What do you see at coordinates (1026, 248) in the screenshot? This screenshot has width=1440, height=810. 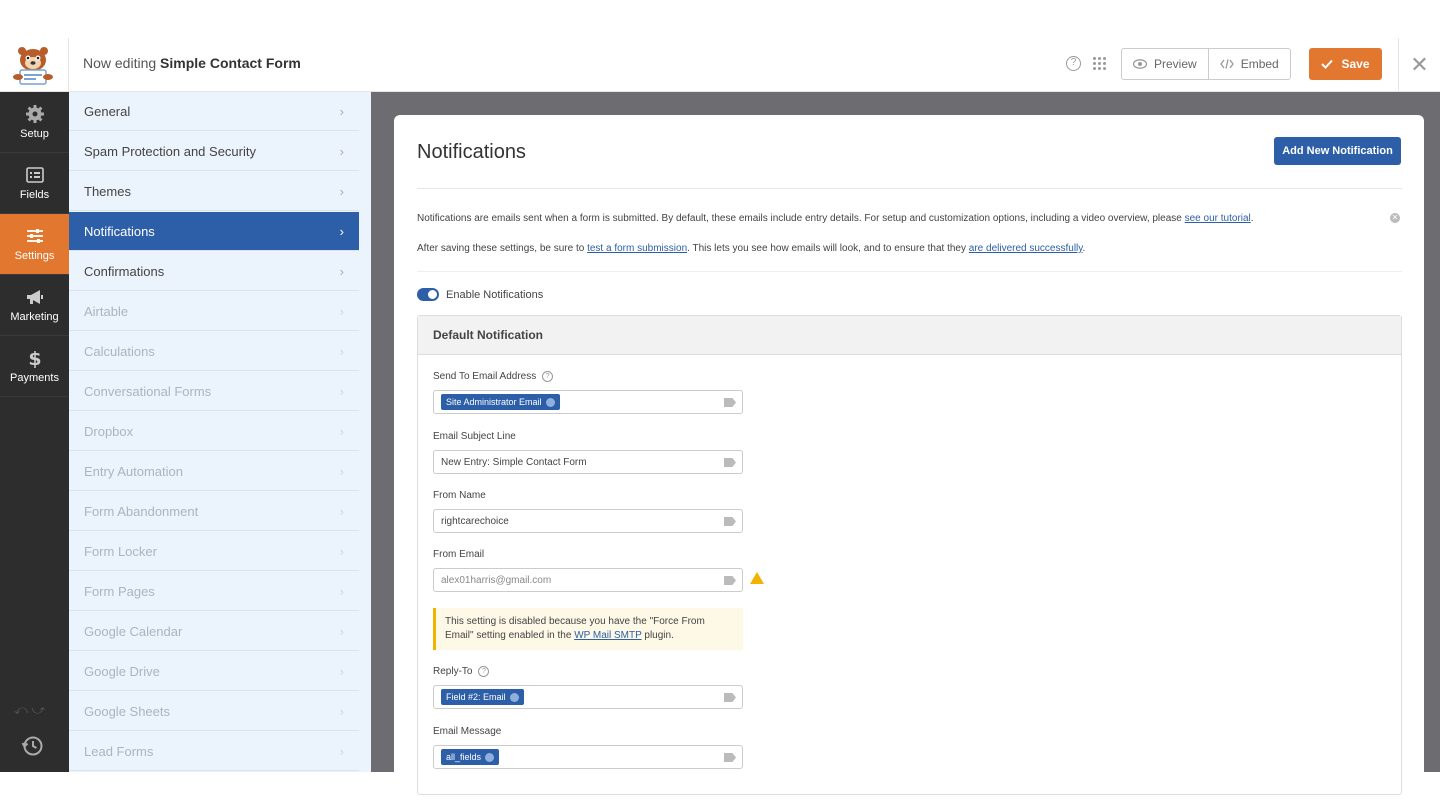 I see `delivered-successfully-link: are delivered successfully` at bounding box center [1026, 248].